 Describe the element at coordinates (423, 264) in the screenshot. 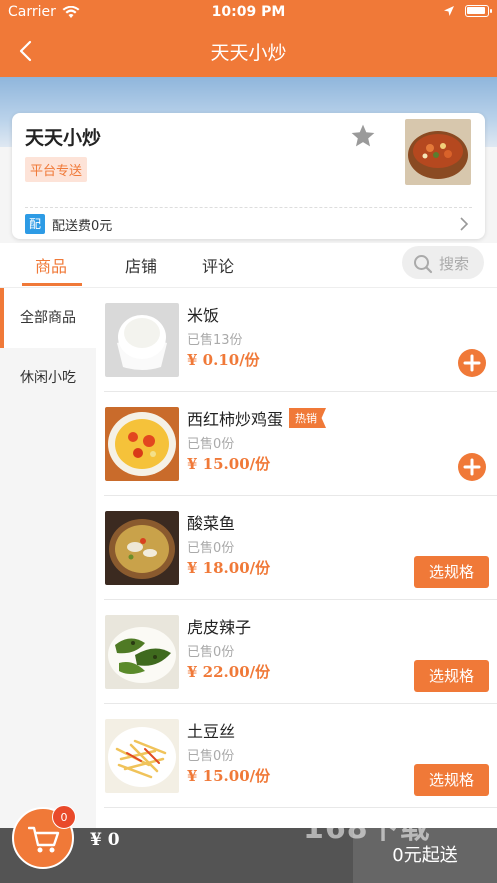

I see `search-icon` at that location.